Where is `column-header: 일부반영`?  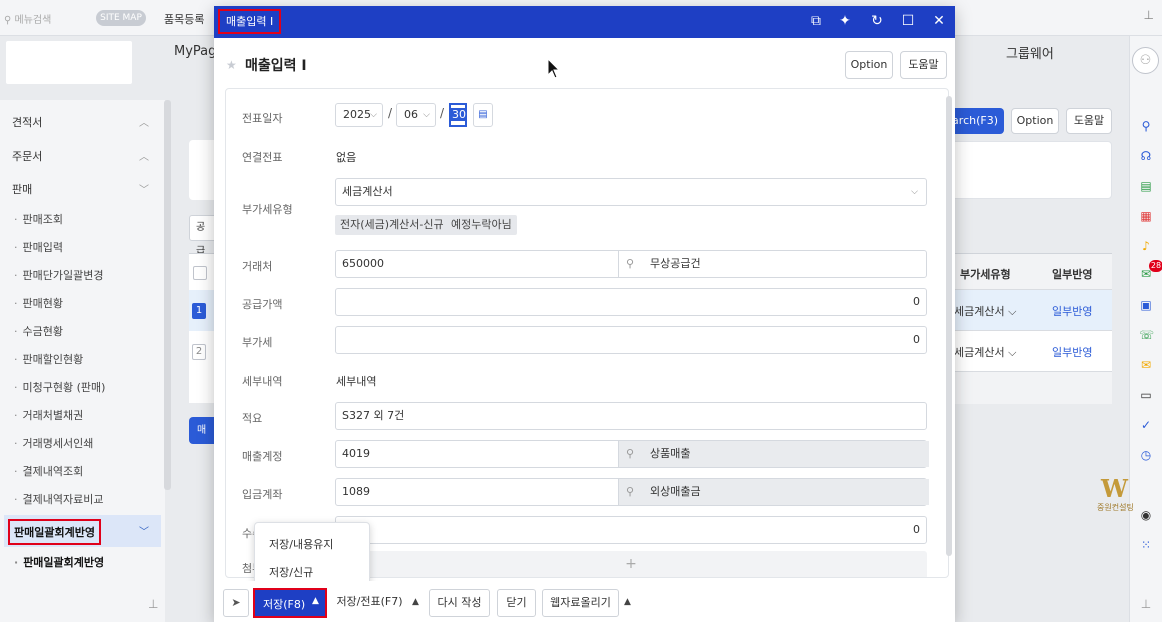
column-header: 일부반영 is located at coordinates (1072, 274).